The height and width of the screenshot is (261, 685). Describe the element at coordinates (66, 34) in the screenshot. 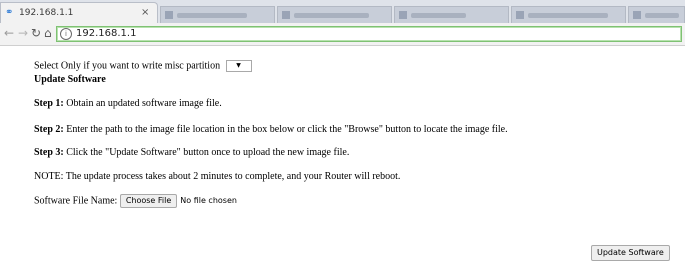

I see `info-icon: i` at that location.